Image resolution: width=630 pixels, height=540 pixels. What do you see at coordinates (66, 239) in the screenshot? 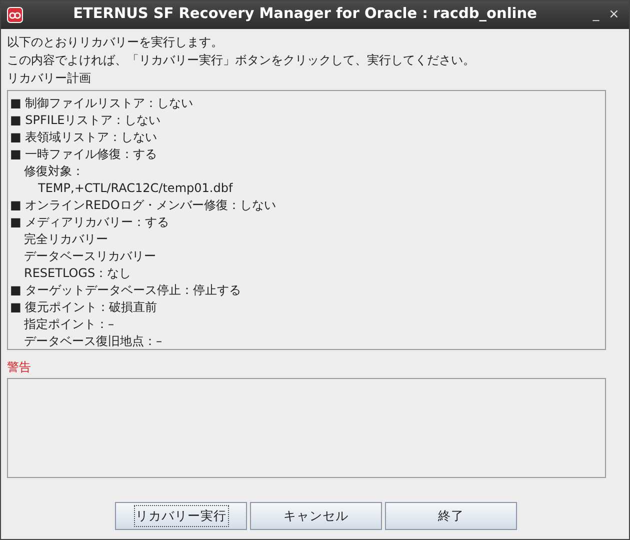
I see `plan-line: 完全リカバリー` at bounding box center [66, 239].